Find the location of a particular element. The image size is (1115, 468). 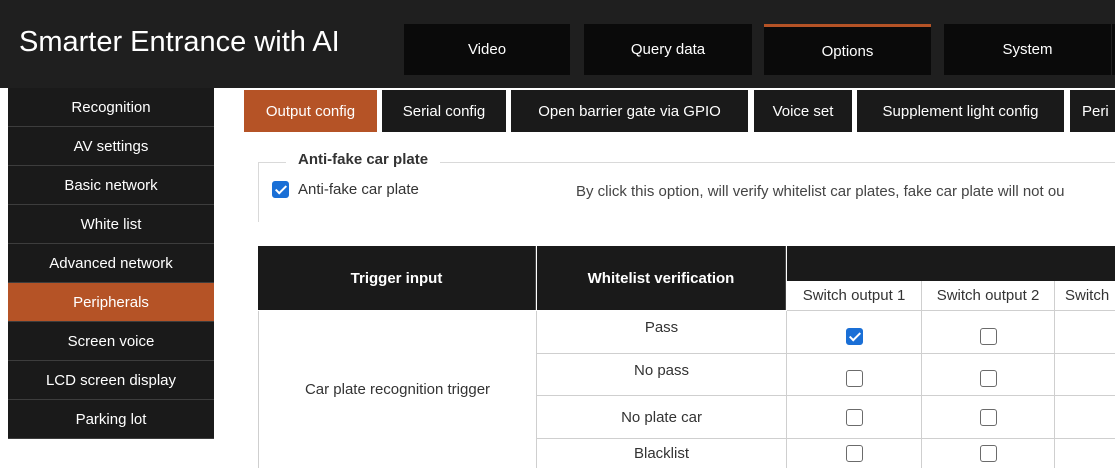

row-no-plate-car-switch-1-cell is located at coordinates (854, 417).